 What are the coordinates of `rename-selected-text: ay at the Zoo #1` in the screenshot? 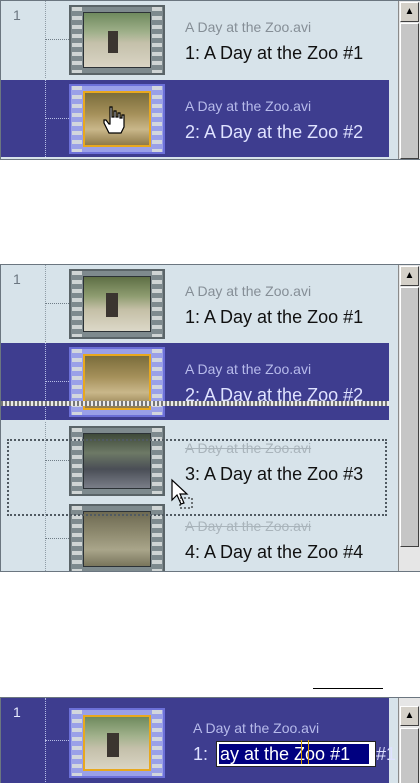 It's located at (294, 754).